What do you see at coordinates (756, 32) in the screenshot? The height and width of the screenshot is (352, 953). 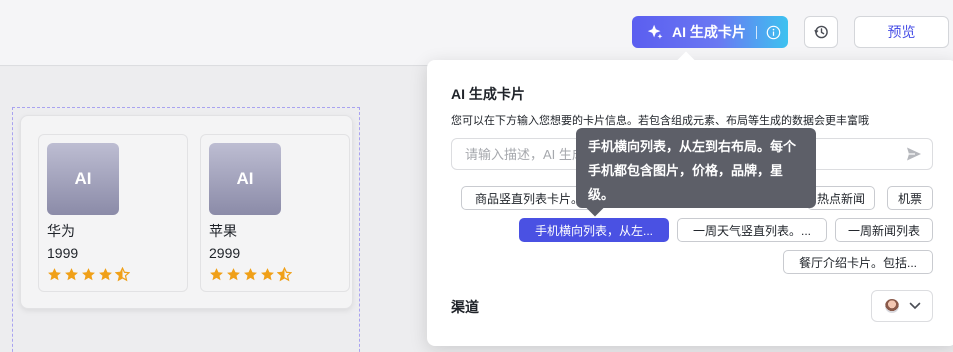 I see `button-divider` at bounding box center [756, 32].